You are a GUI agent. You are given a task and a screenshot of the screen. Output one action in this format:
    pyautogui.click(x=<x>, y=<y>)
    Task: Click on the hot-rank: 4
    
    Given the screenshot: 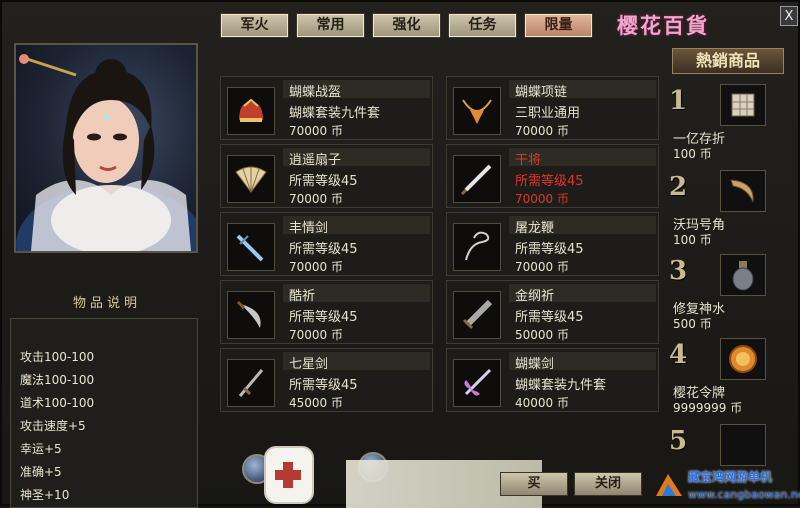 What is the action you would take?
    pyautogui.click(x=678, y=355)
    